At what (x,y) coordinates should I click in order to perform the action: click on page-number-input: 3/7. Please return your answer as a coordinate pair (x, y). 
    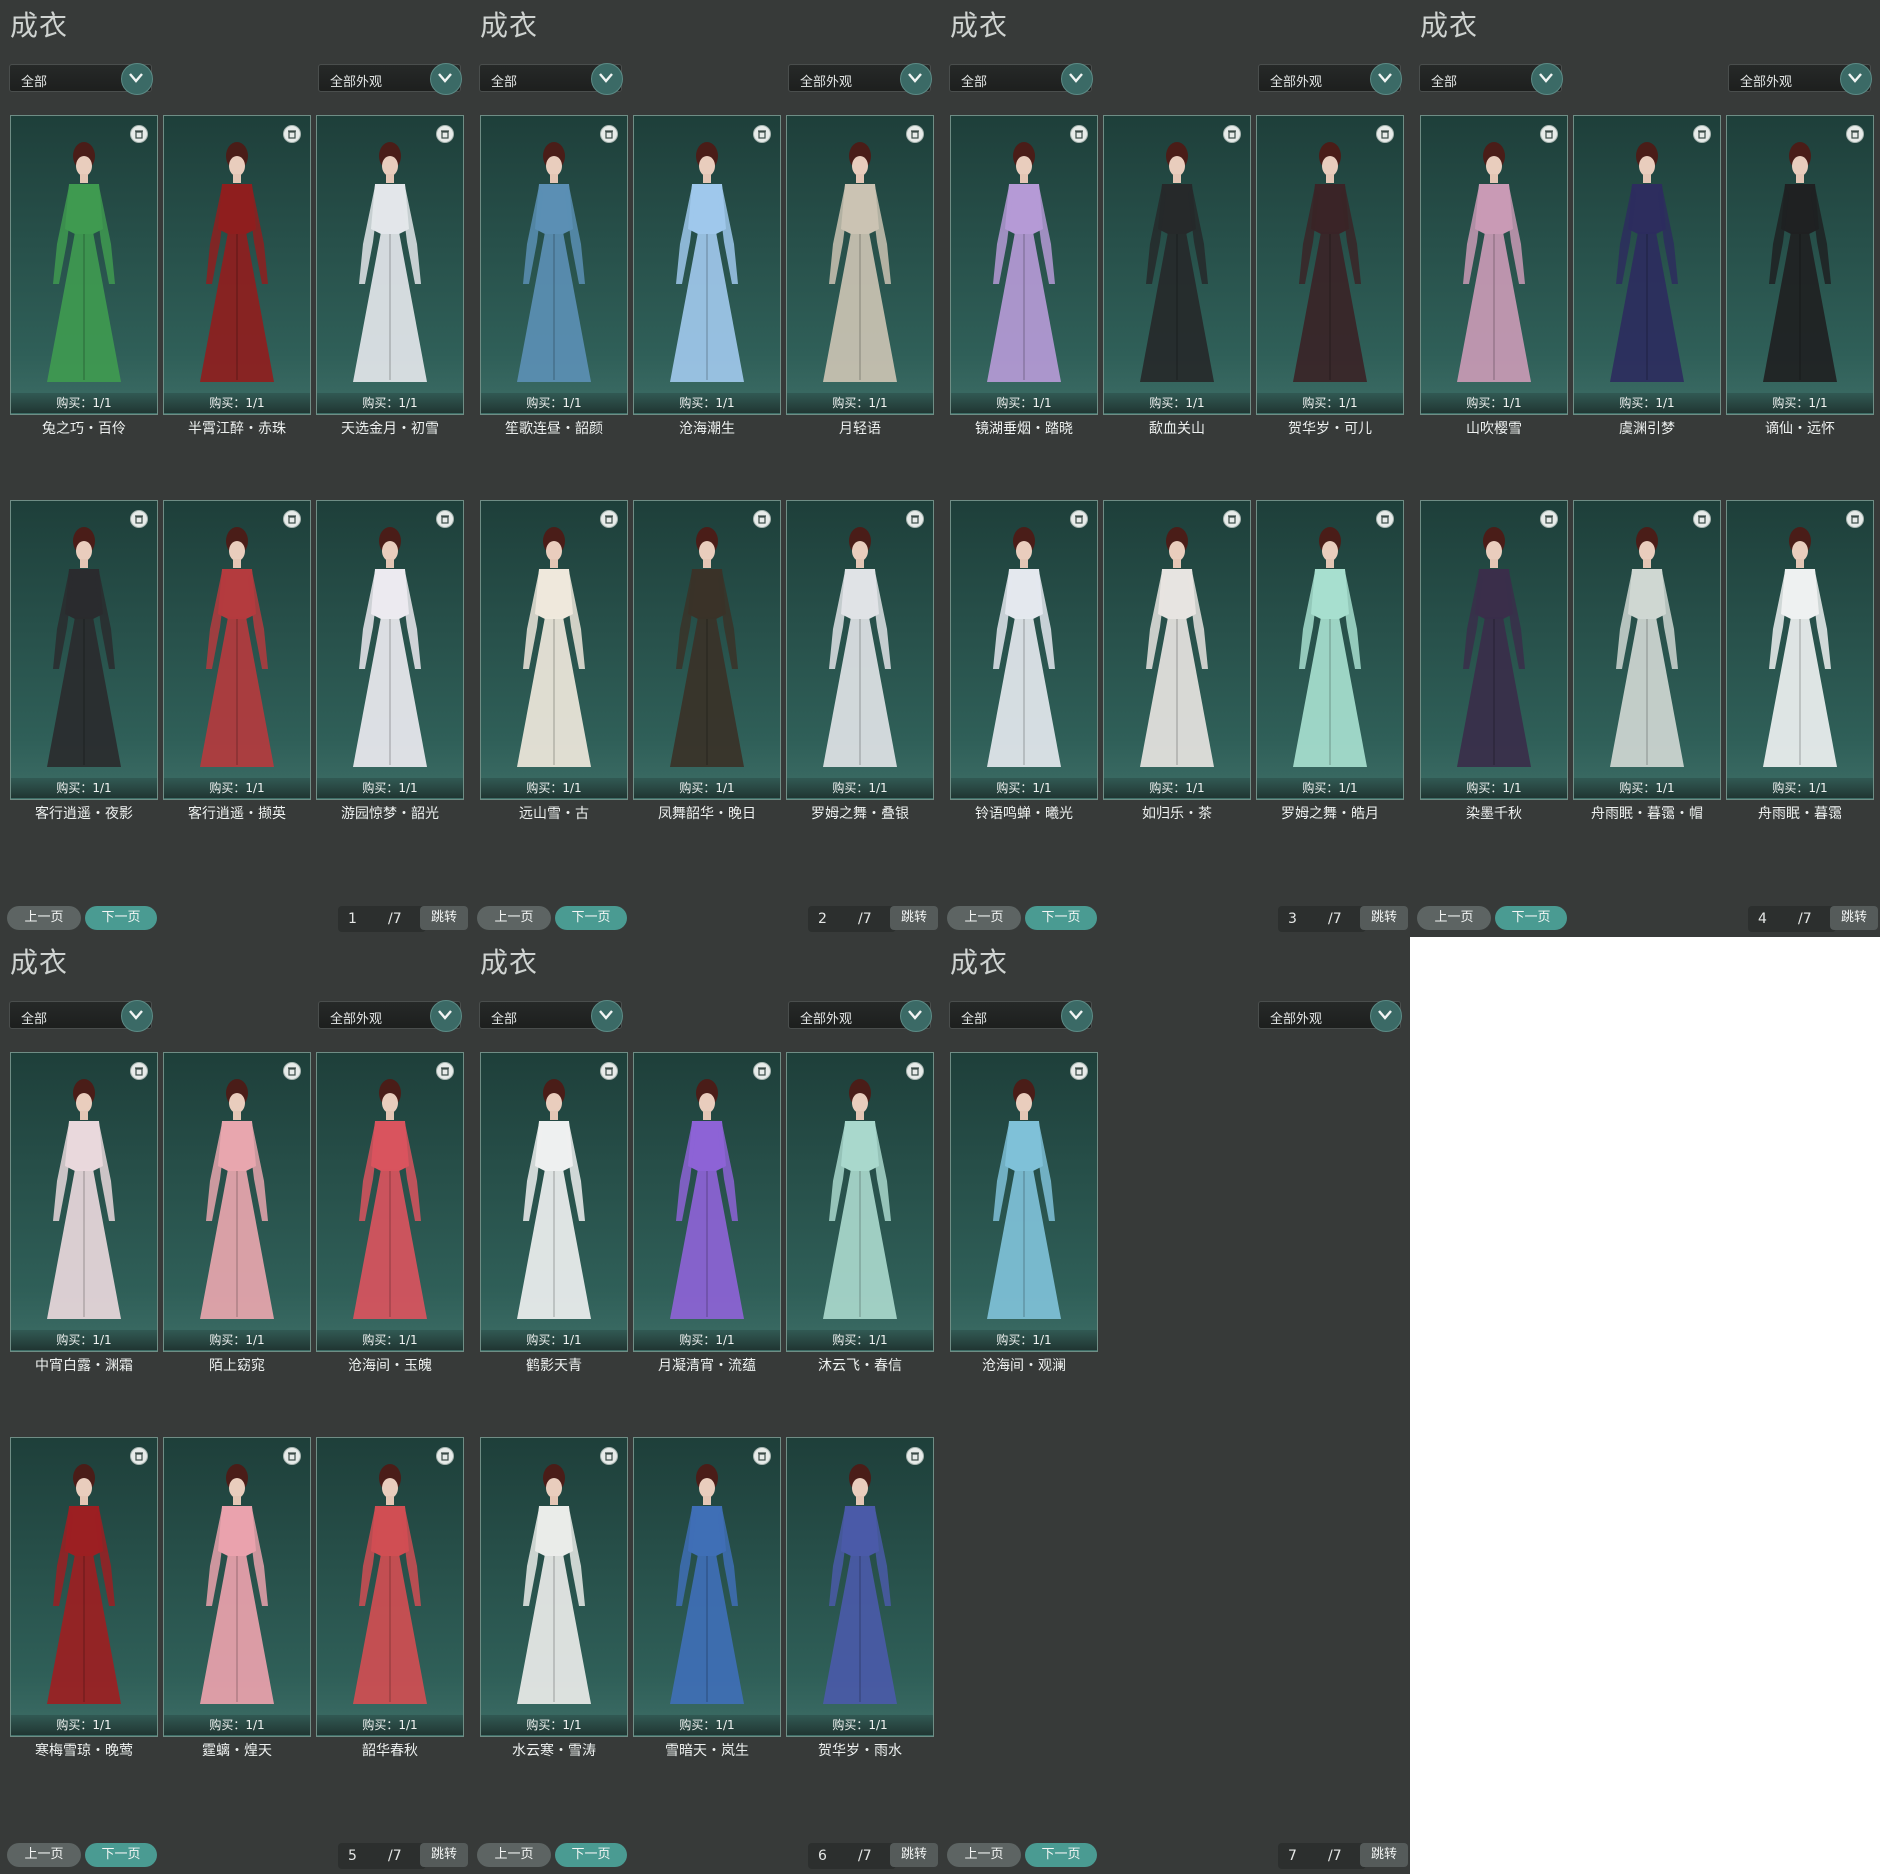
    Looking at the image, I should click on (1322, 919).